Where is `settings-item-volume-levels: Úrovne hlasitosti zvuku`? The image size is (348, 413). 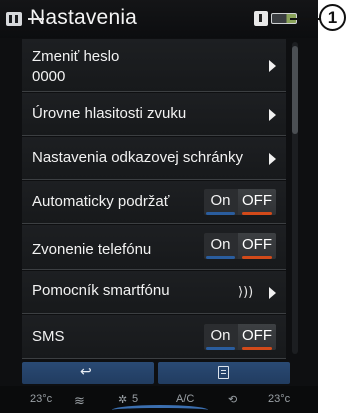
settings-item-volume-levels: Úrovne hlasitosti zvuku is located at coordinates (154, 114).